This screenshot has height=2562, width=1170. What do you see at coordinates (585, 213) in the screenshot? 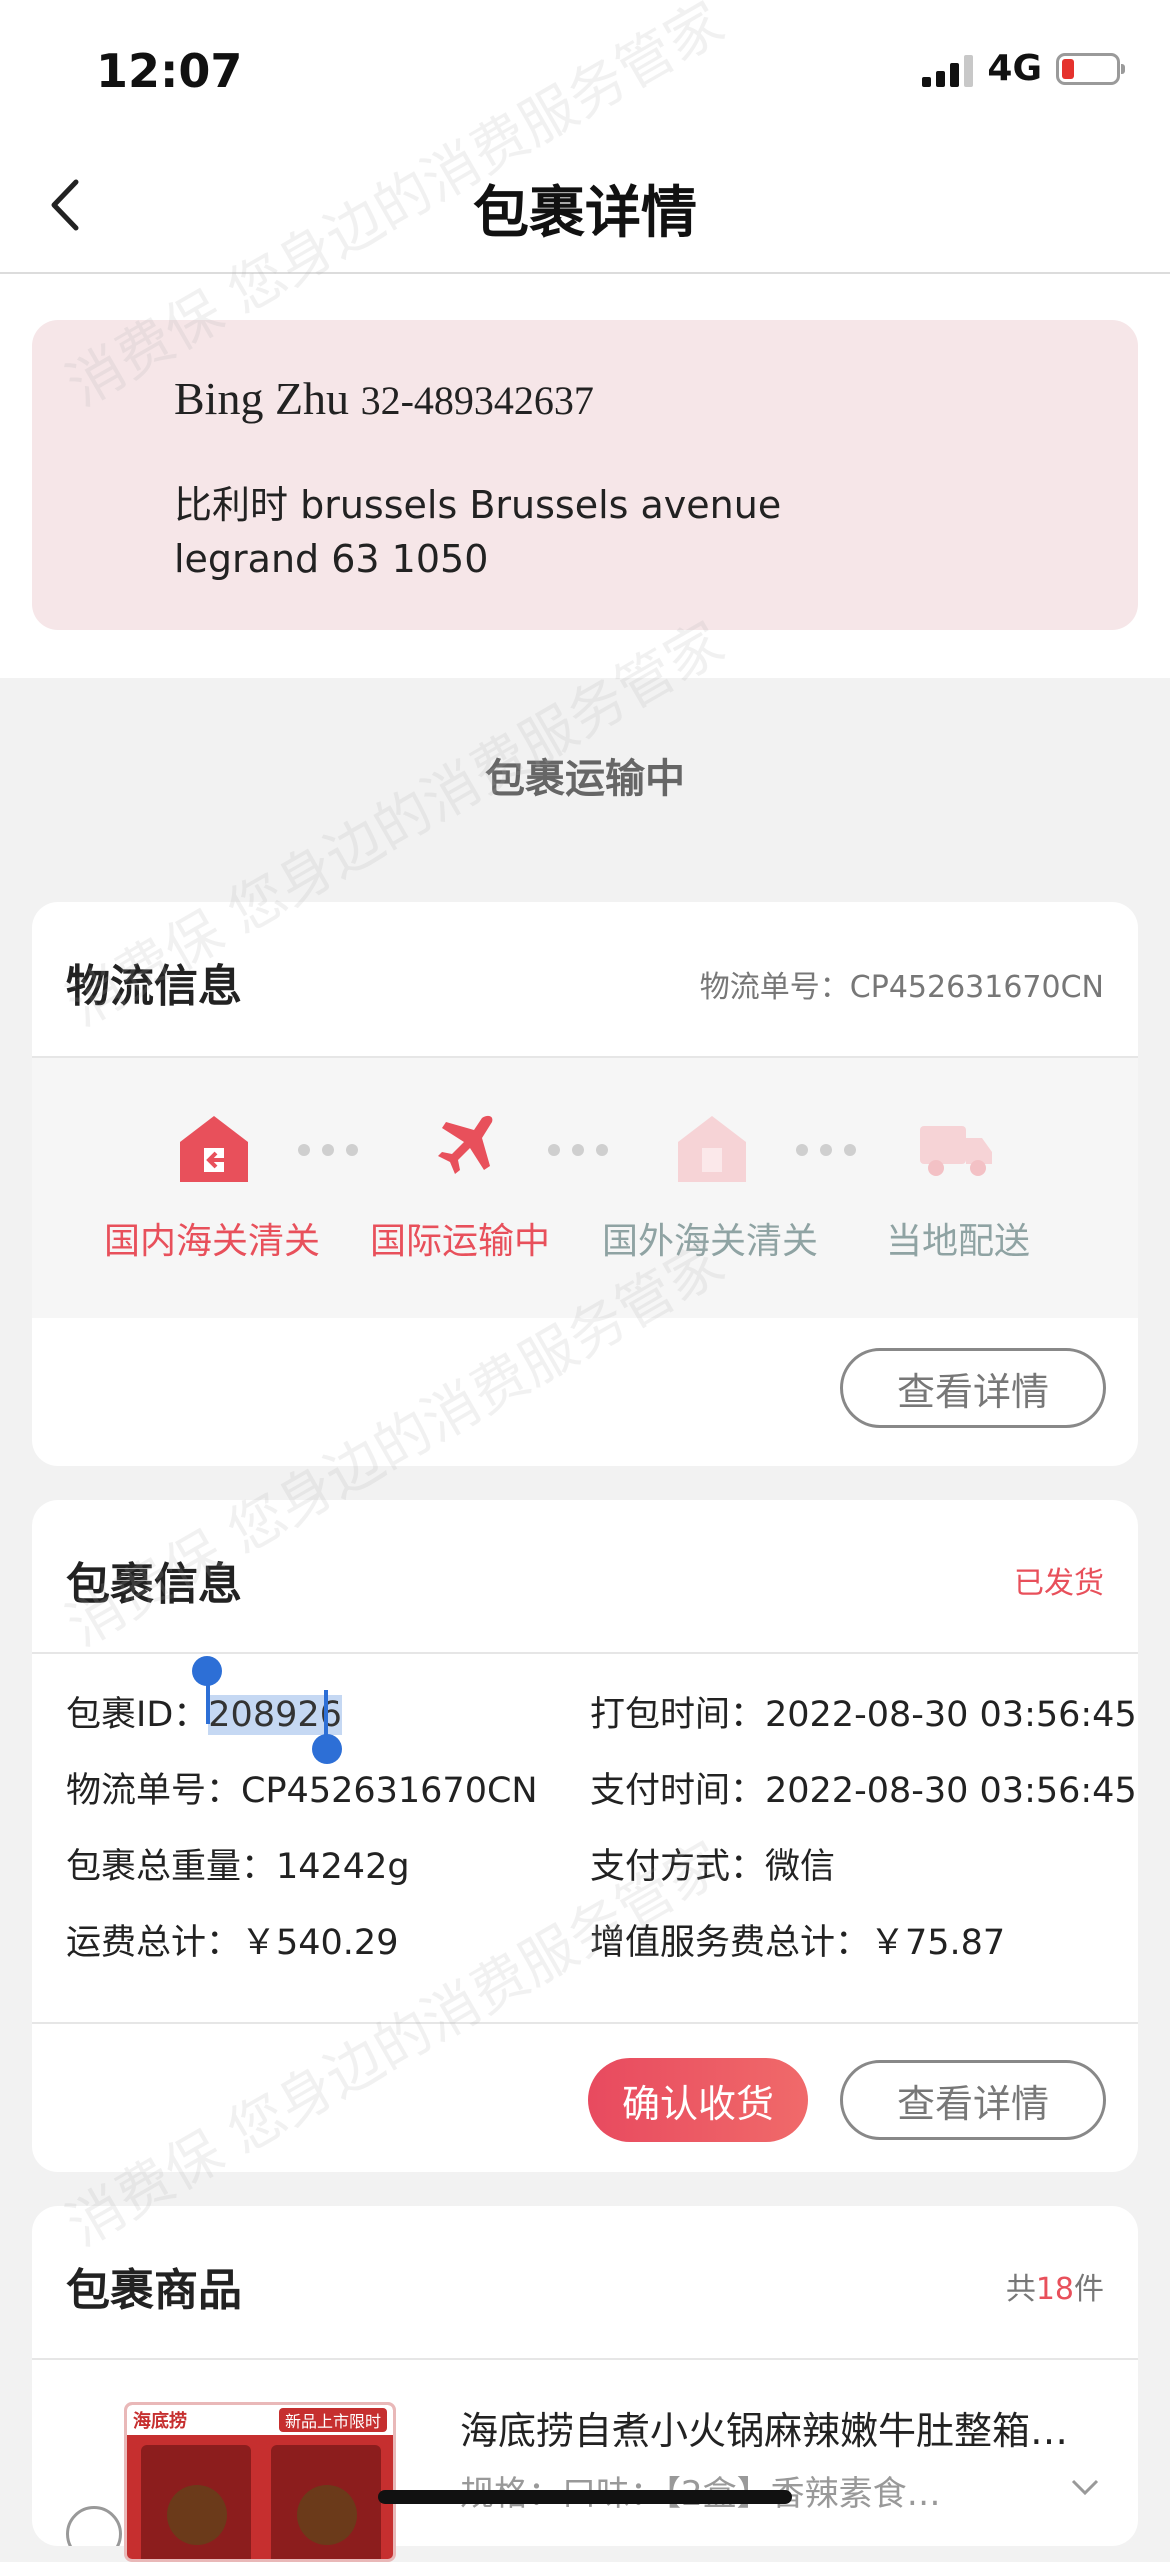
I see `page-title: 包裹详情` at bounding box center [585, 213].